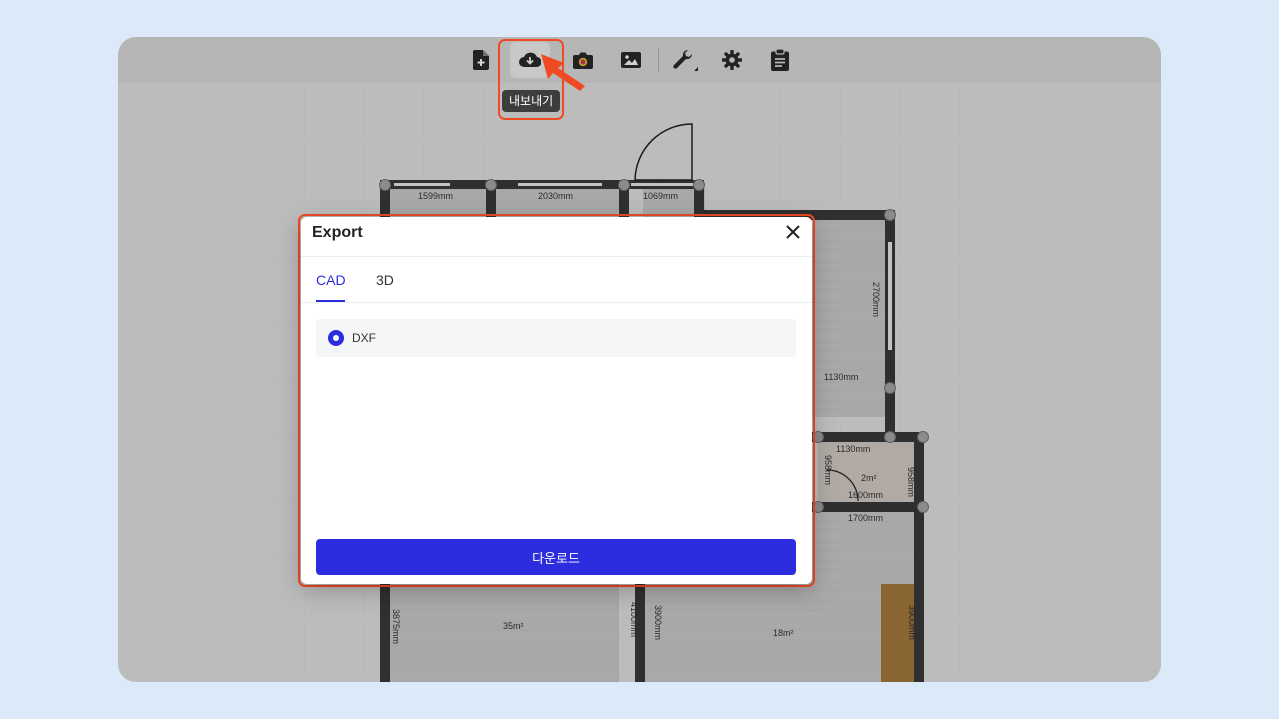 This screenshot has height=719, width=1279. I want to click on wrench-icon, so click(685, 60).